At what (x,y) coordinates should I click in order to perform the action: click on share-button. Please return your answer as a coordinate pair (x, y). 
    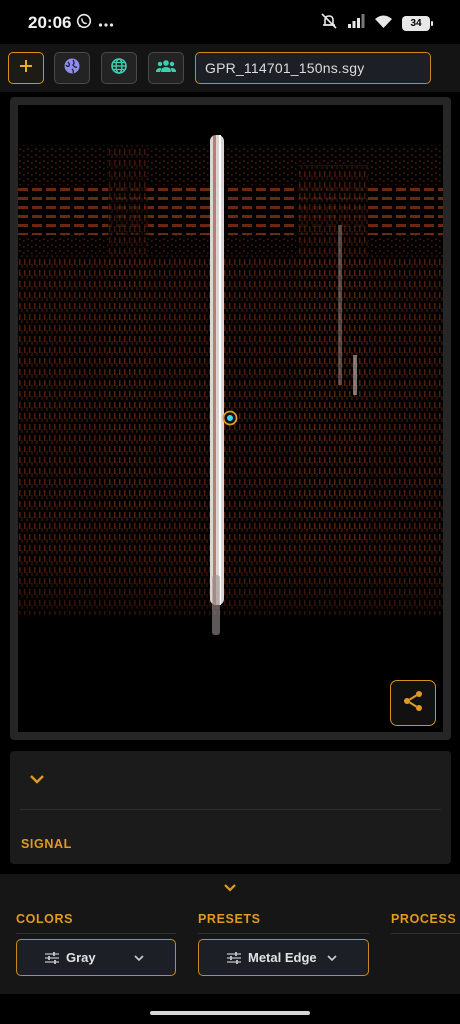
    Looking at the image, I should click on (413, 703).